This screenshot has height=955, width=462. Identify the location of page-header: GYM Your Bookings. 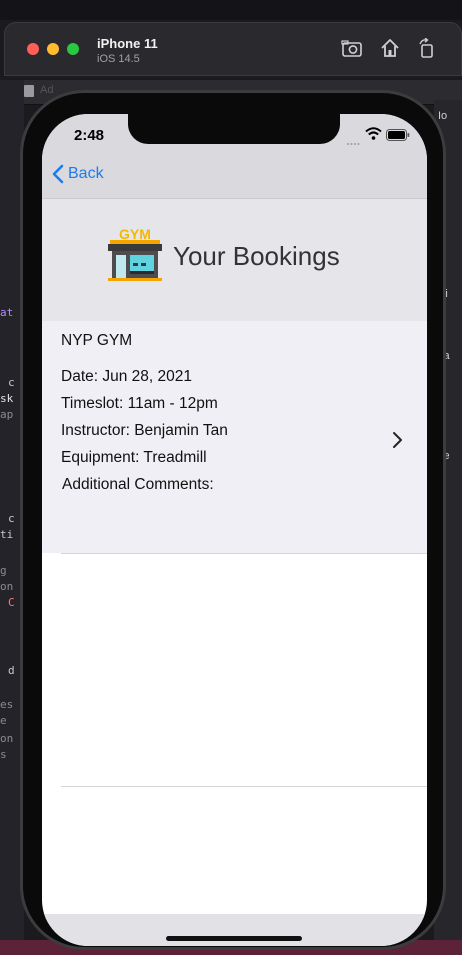
(234, 260).